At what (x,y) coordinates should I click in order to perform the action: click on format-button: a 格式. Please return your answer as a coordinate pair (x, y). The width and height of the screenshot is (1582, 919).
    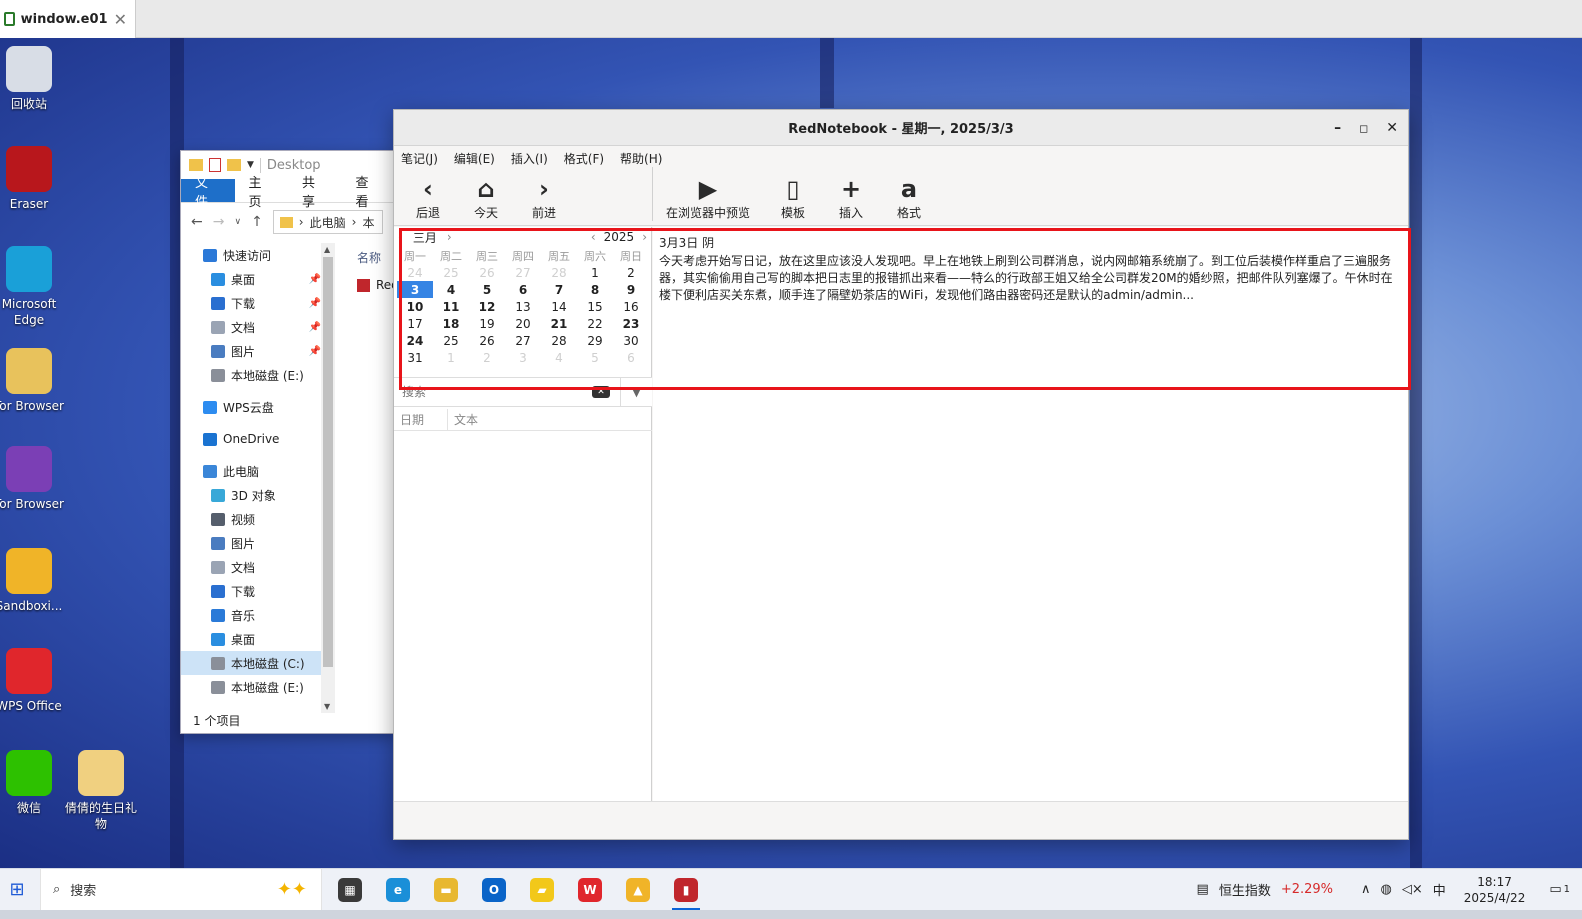
    Looking at the image, I should click on (909, 198).